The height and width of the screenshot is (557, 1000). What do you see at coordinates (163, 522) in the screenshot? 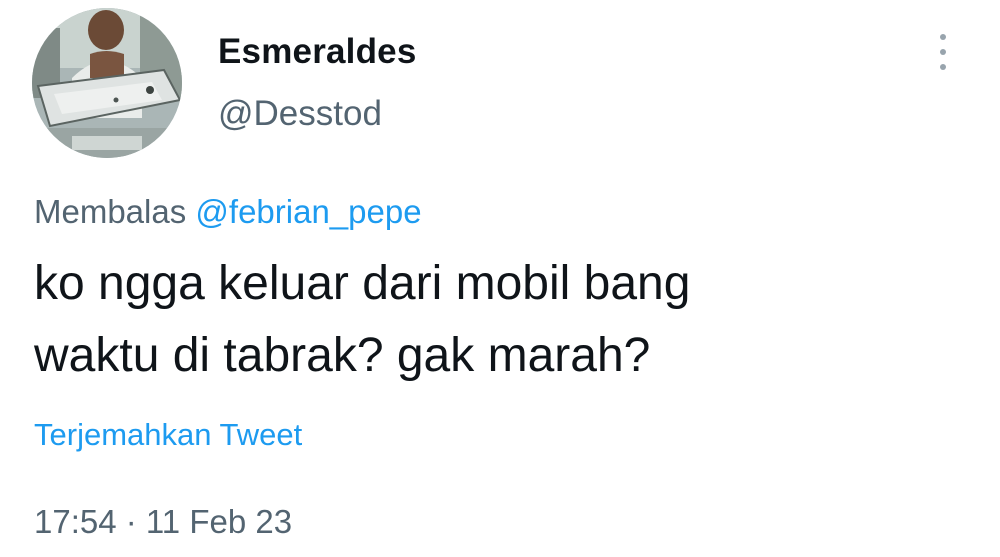
I see `tweet-timestamp: 17:54 · 11 Feb 23` at bounding box center [163, 522].